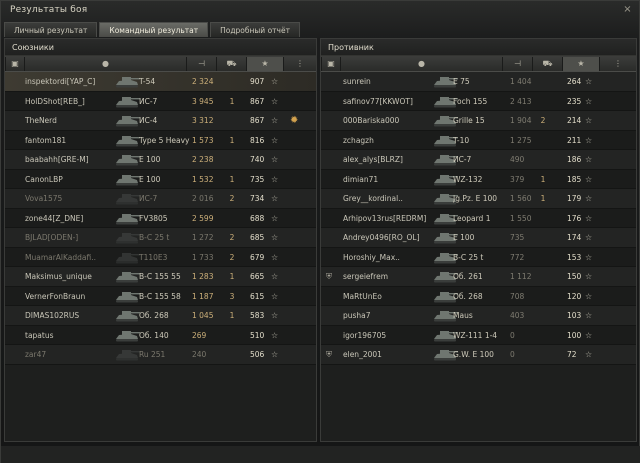 Image resolution: width=640 pixels, height=463 pixels. What do you see at coordinates (469, 120) in the screenshot?
I see `tank-name: Grille 15` at bounding box center [469, 120].